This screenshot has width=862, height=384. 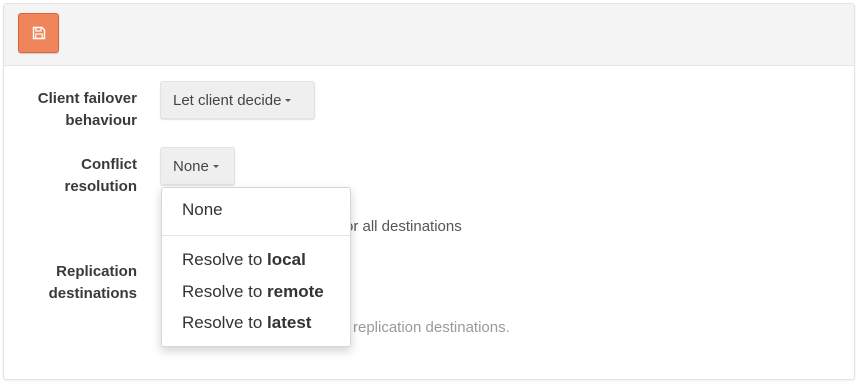 I want to click on conflict-resolution-label: Conflict resolution, so click(x=100, y=176).